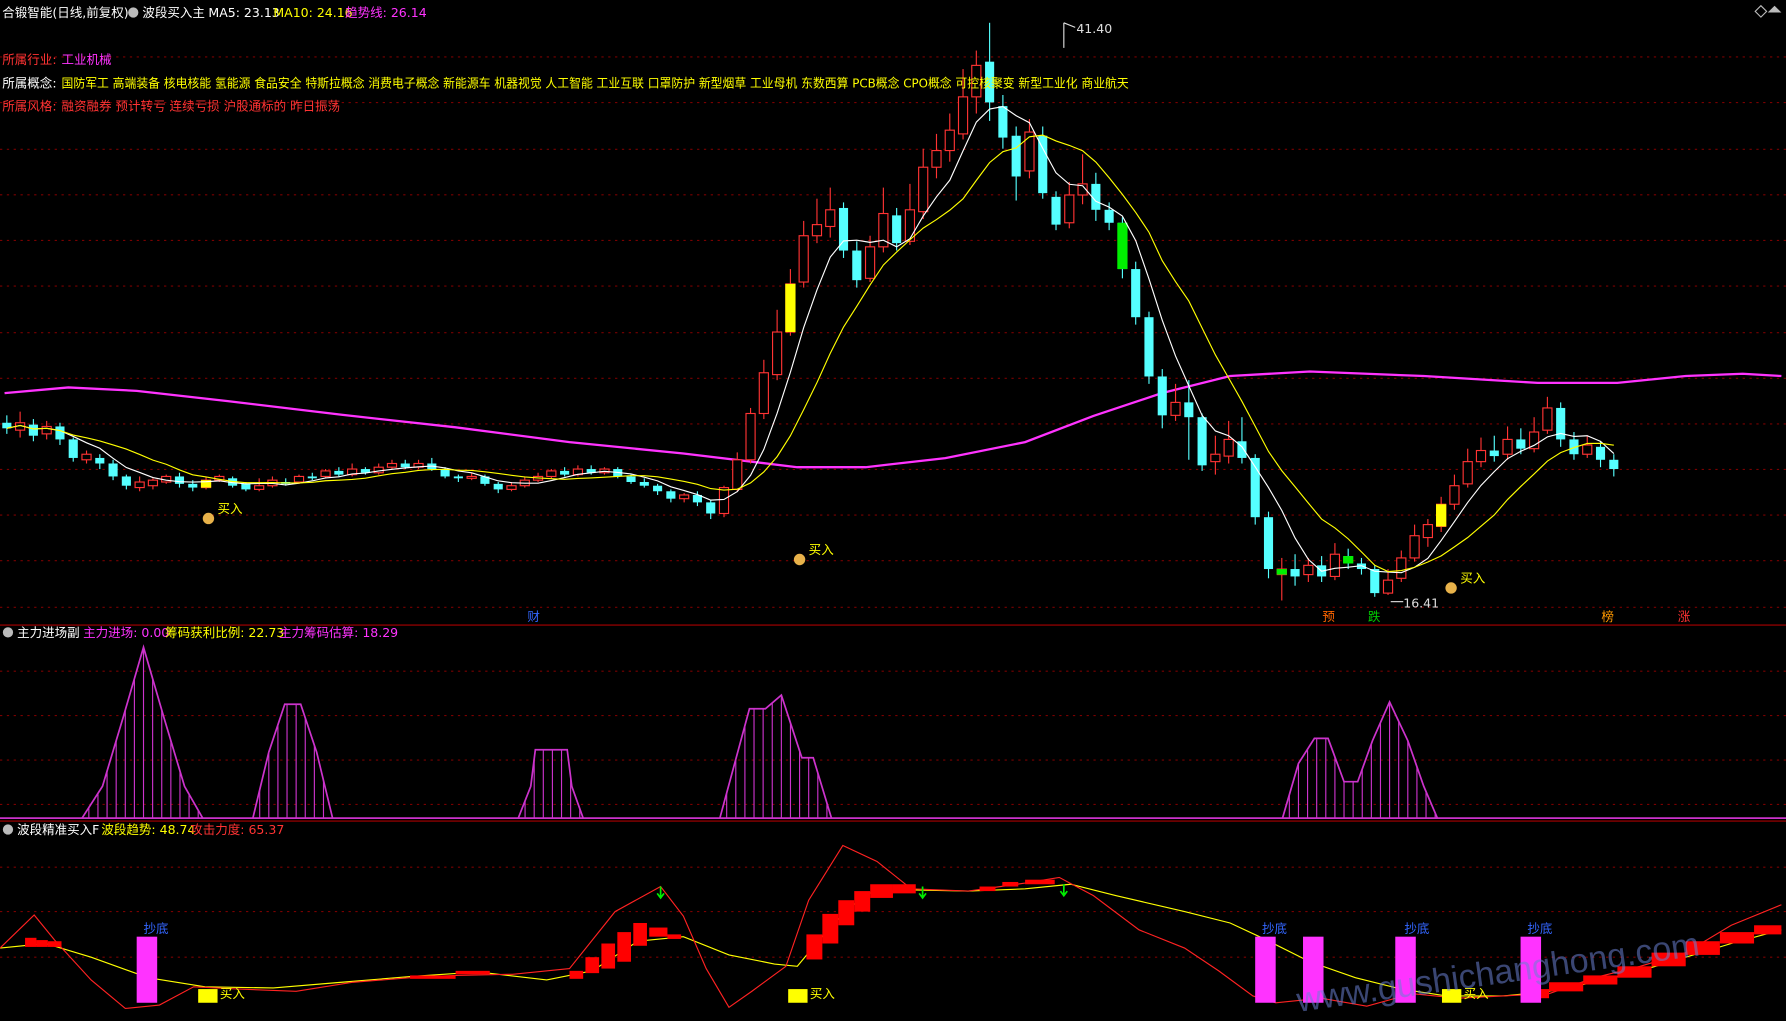 The height and width of the screenshot is (1021, 1786). I want to click on event-marker: 跌, so click(1374, 616).